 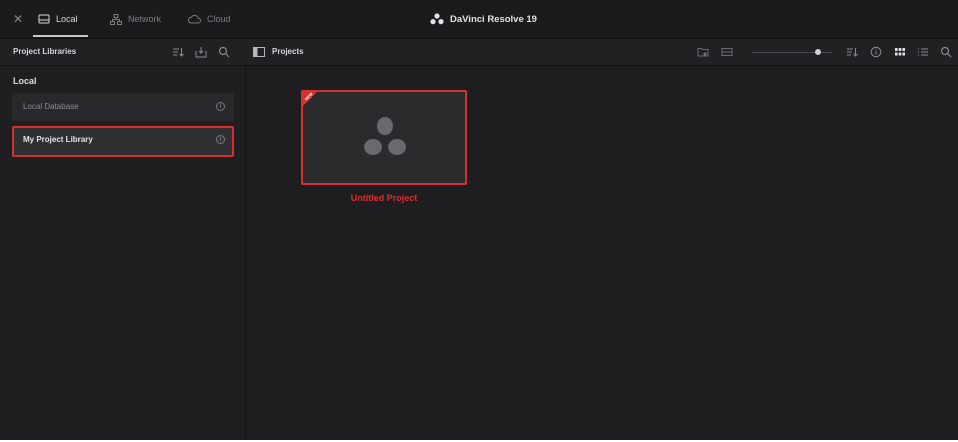 I want to click on zoom-slider-handle, so click(x=818, y=52).